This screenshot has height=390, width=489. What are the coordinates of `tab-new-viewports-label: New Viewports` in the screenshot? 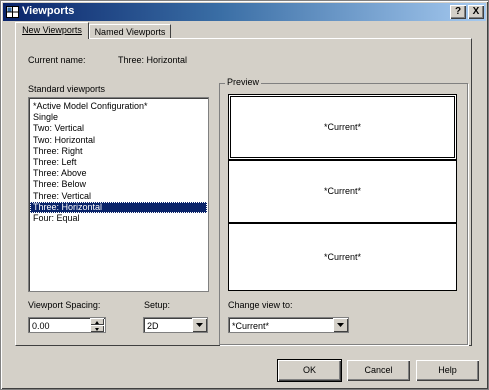 It's located at (52, 30).